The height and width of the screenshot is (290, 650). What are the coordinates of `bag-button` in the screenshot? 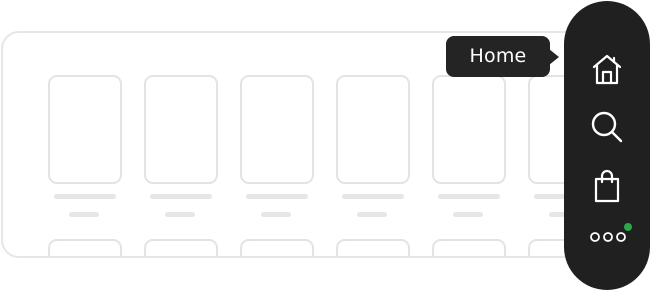 It's located at (607, 186).